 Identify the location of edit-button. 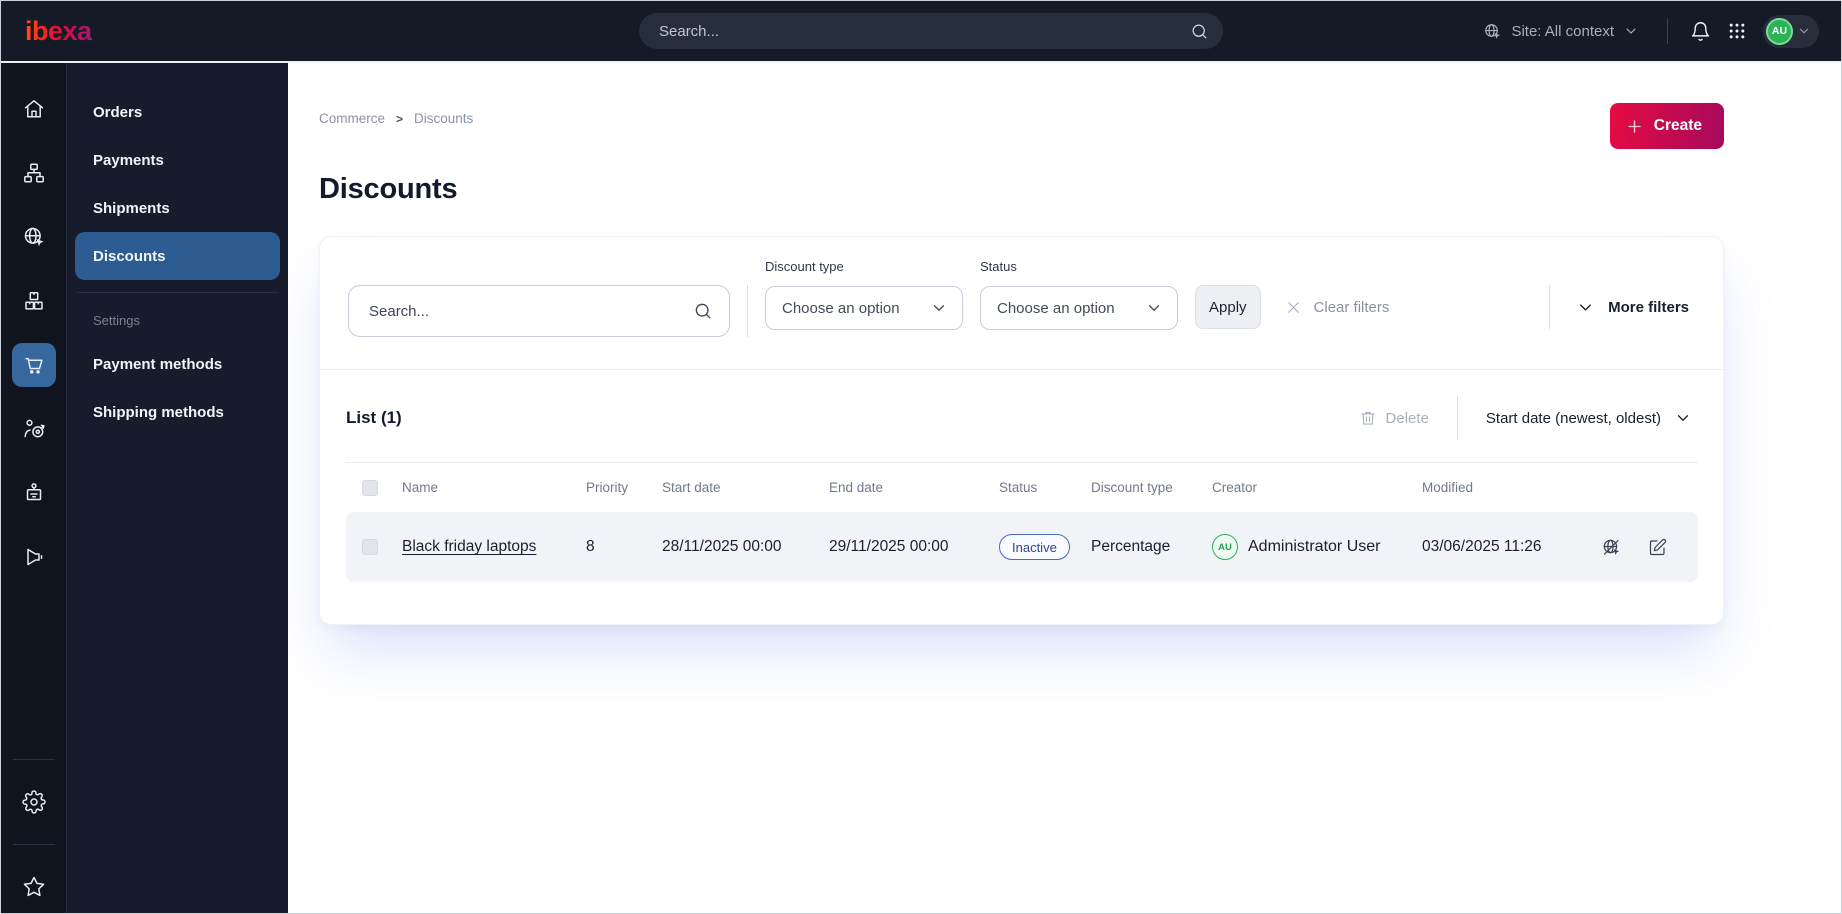
(1657, 547).